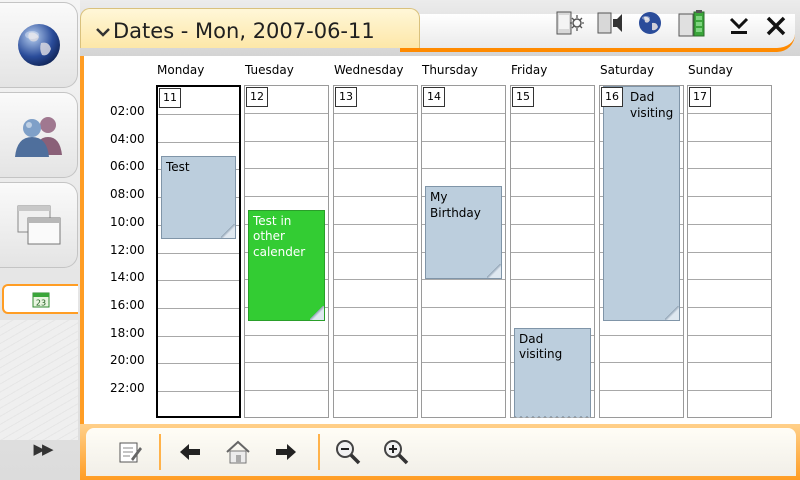 This screenshot has width=800, height=480. What do you see at coordinates (569, 23) in the screenshot?
I see `display-brightness-icon` at bounding box center [569, 23].